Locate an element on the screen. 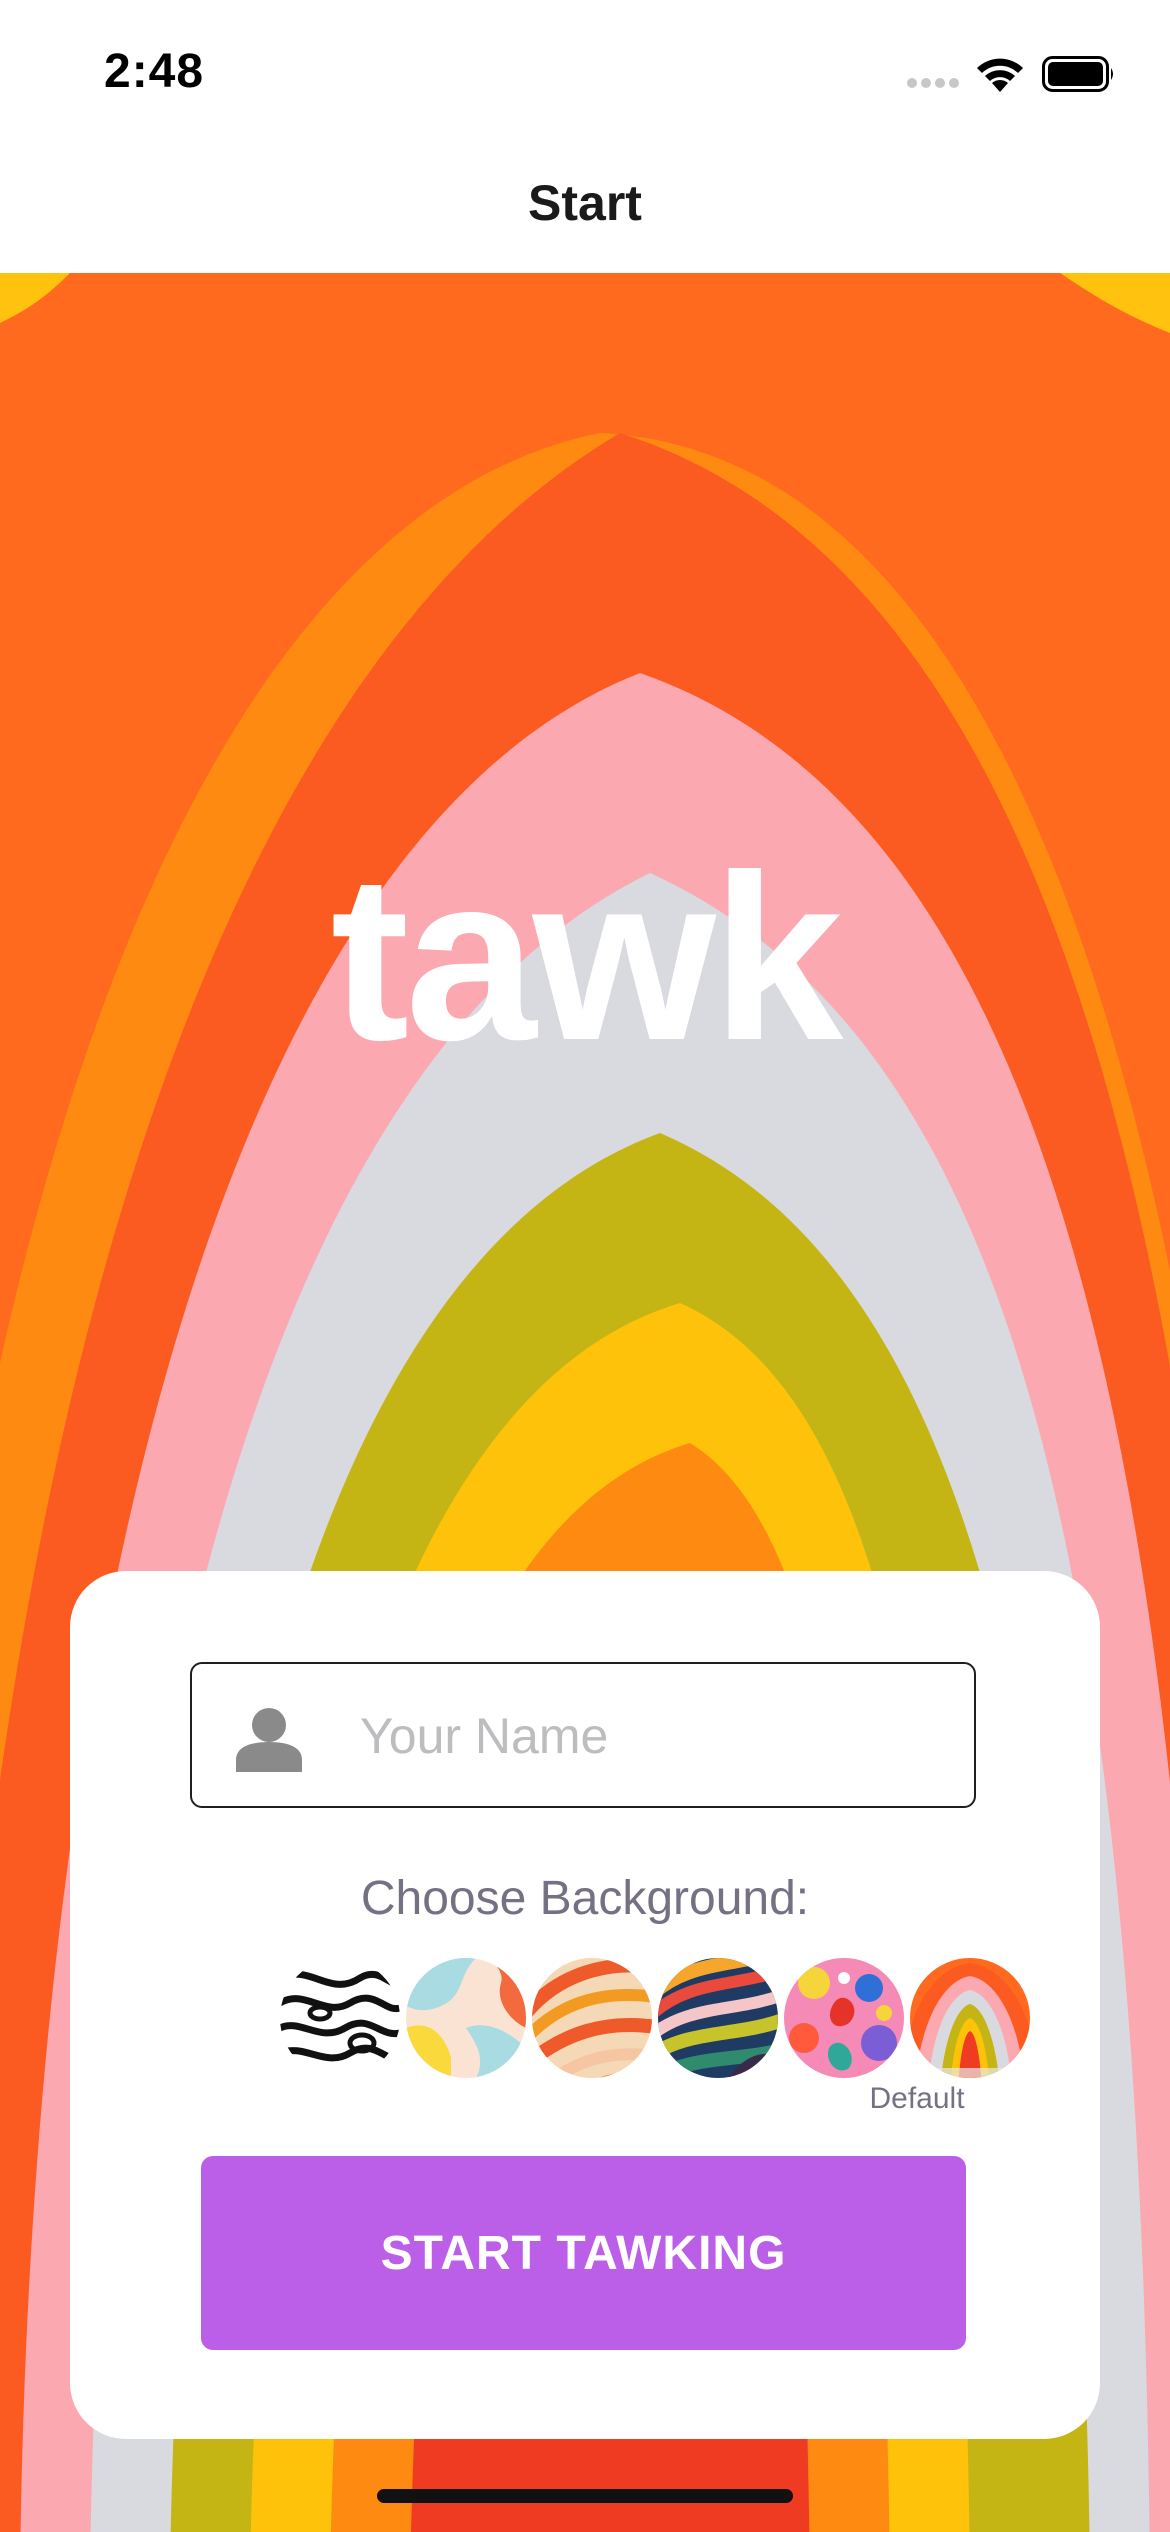 Image resolution: width=1170 pixels, height=2532 pixels. home-indicator is located at coordinates (585, 2496).